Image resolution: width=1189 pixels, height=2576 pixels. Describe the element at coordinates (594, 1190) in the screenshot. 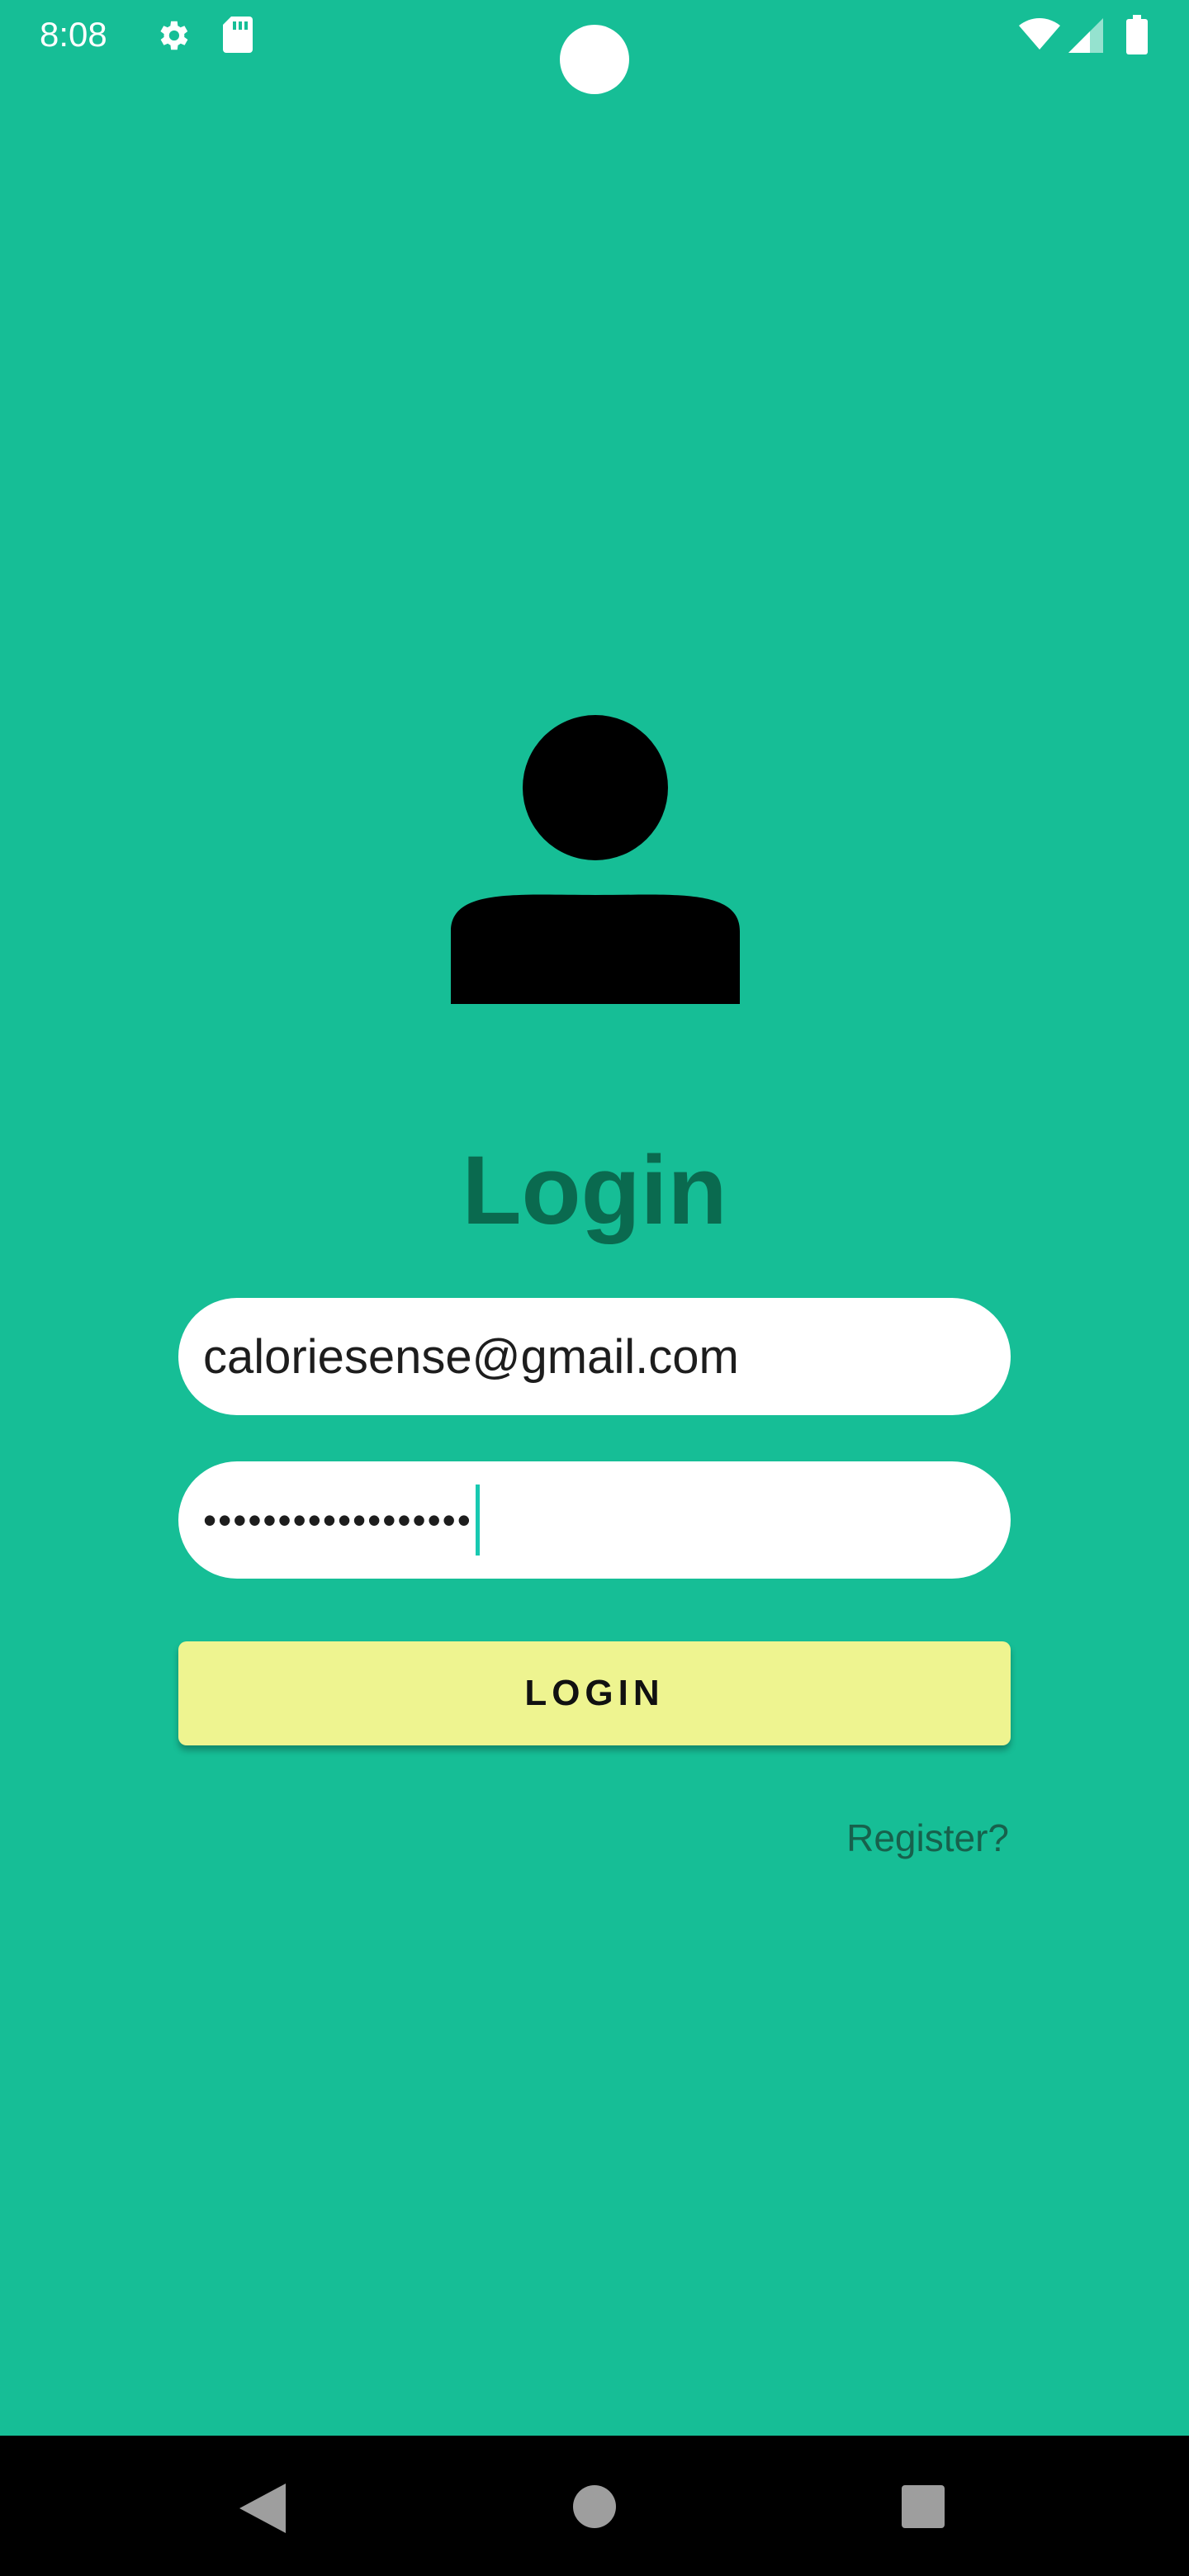

I see `page-title: Login` at that location.